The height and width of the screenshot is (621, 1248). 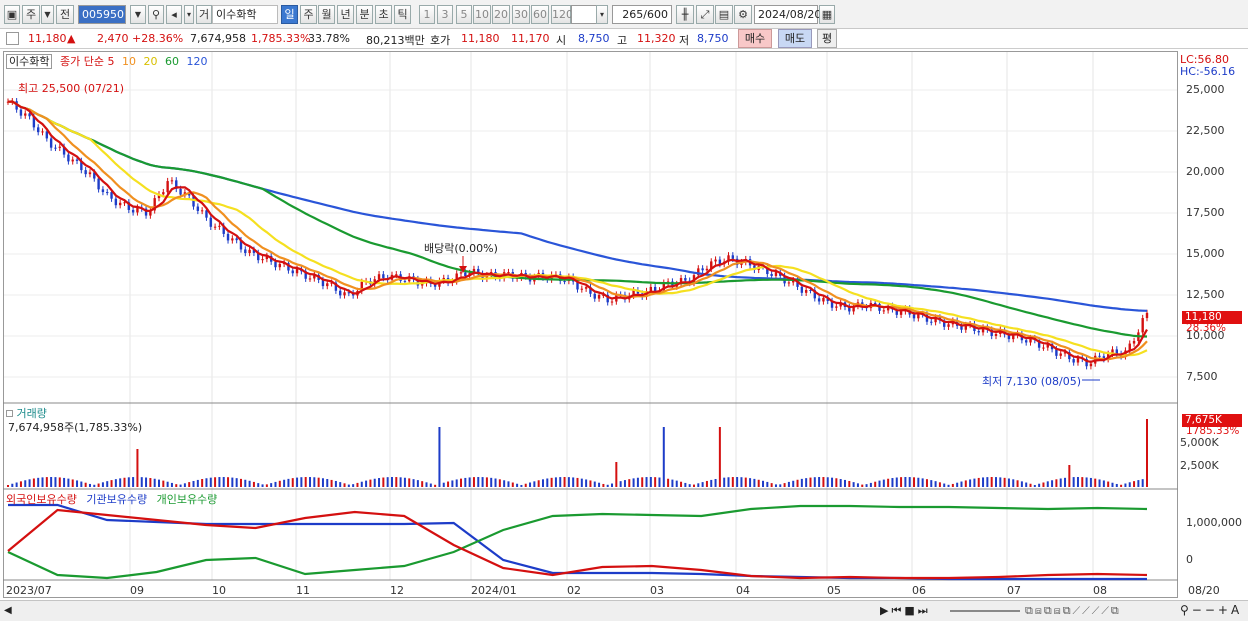 I want to click on price-ytick: 20,000, so click(x=1205, y=171).